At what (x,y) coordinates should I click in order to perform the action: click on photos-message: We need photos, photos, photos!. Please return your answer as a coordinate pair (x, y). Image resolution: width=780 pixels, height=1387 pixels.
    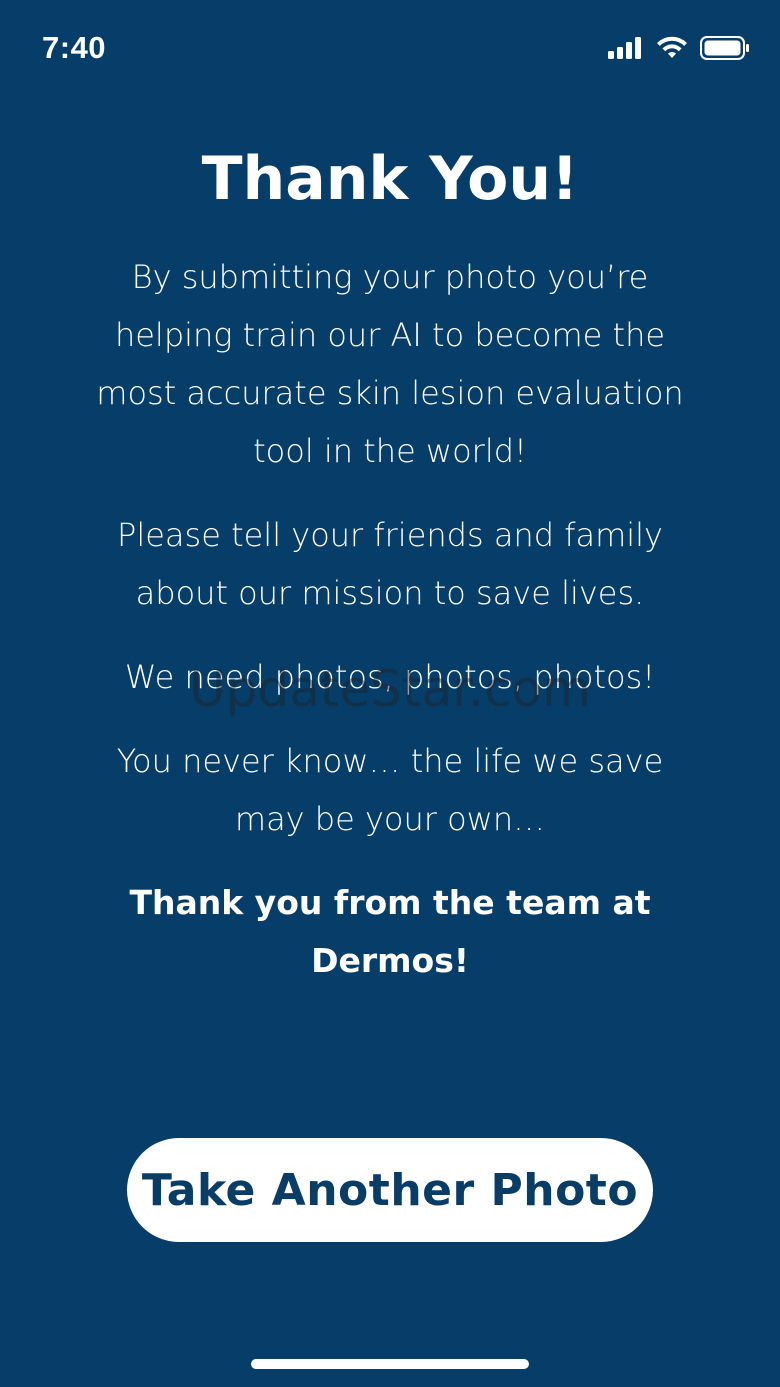
    Looking at the image, I should click on (390, 677).